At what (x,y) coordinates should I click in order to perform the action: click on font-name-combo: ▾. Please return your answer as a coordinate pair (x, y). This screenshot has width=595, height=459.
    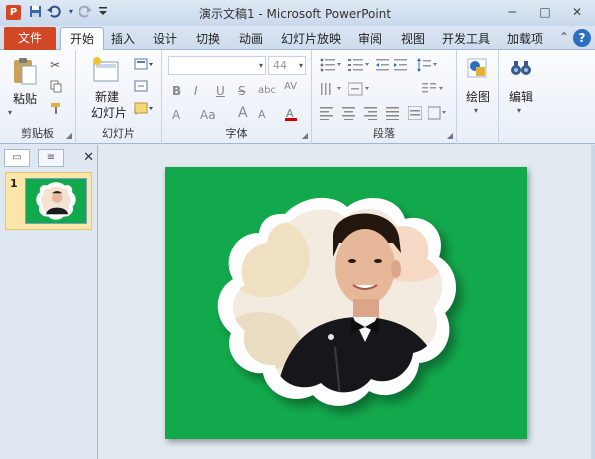
    Looking at the image, I should click on (217, 65).